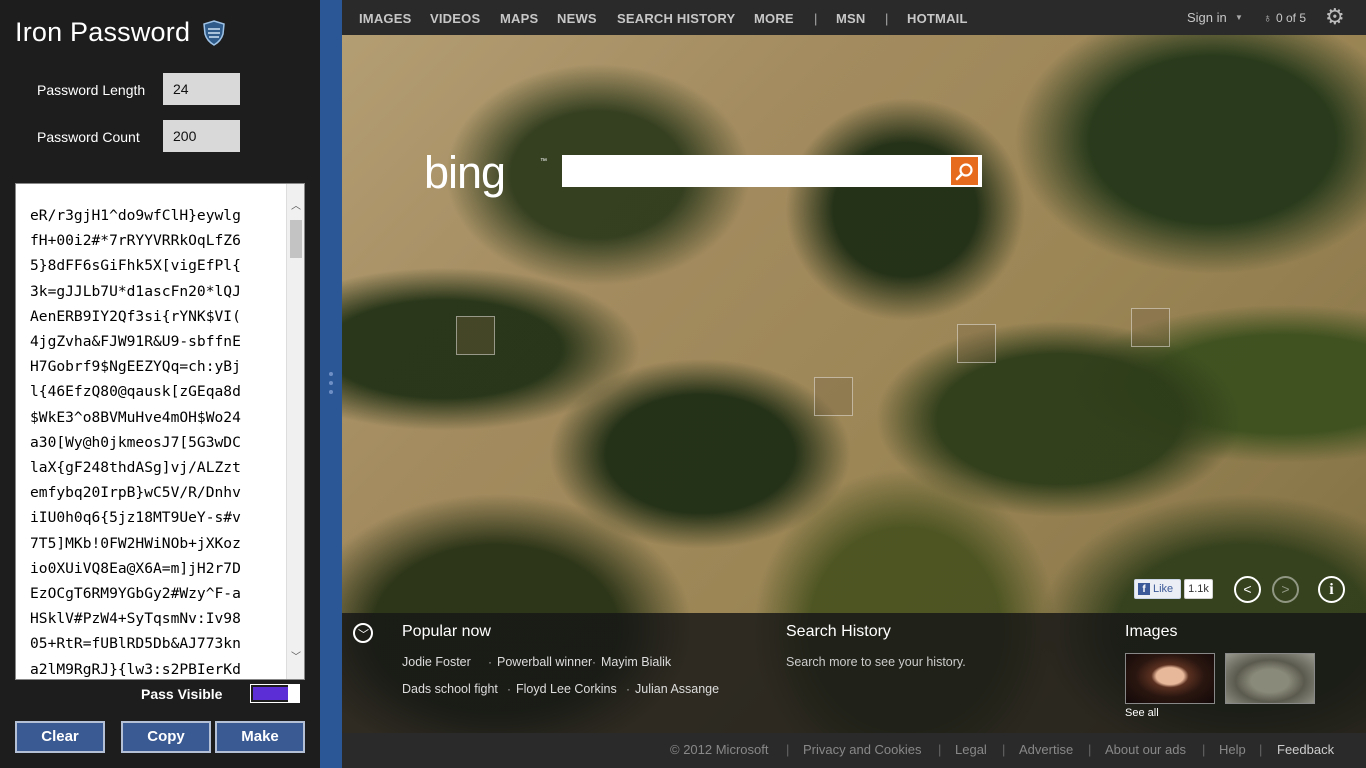 The image size is (1366, 768). I want to click on search-button, so click(966, 171).